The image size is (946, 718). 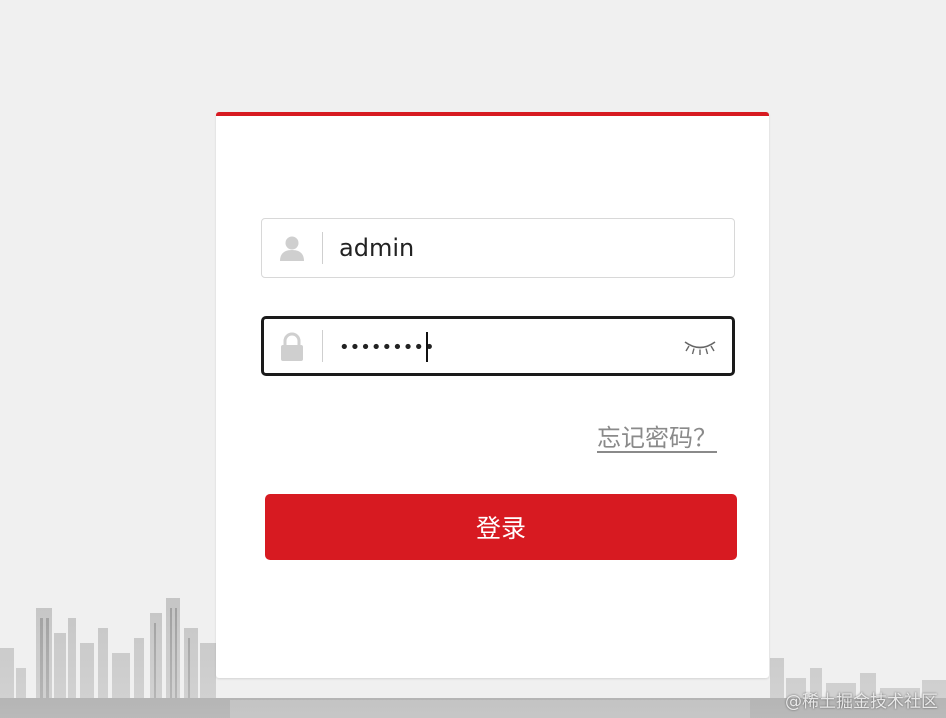 What do you see at coordinates (504, 347) in the screenshot?
I see `password-input` at bounding box center [504, 347].